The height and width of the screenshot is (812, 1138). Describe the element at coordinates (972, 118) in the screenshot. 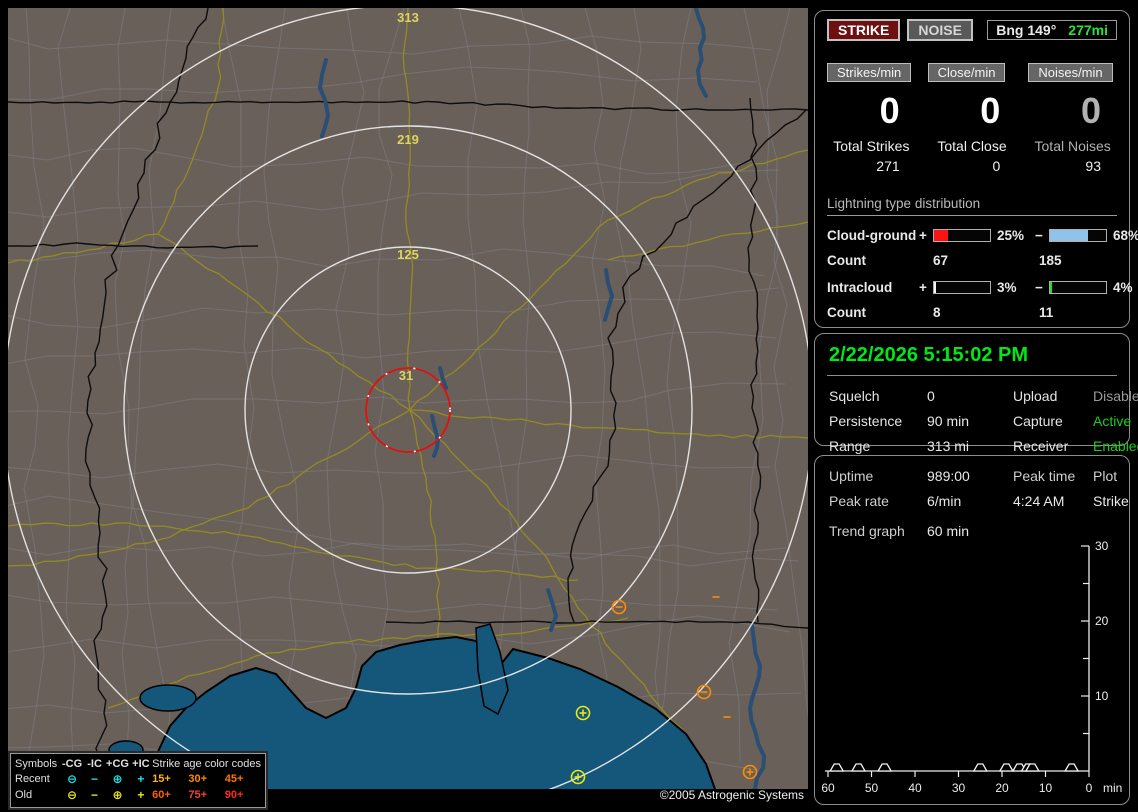

I see `close-counter: Close/min 0 Total Close 0` at that location.